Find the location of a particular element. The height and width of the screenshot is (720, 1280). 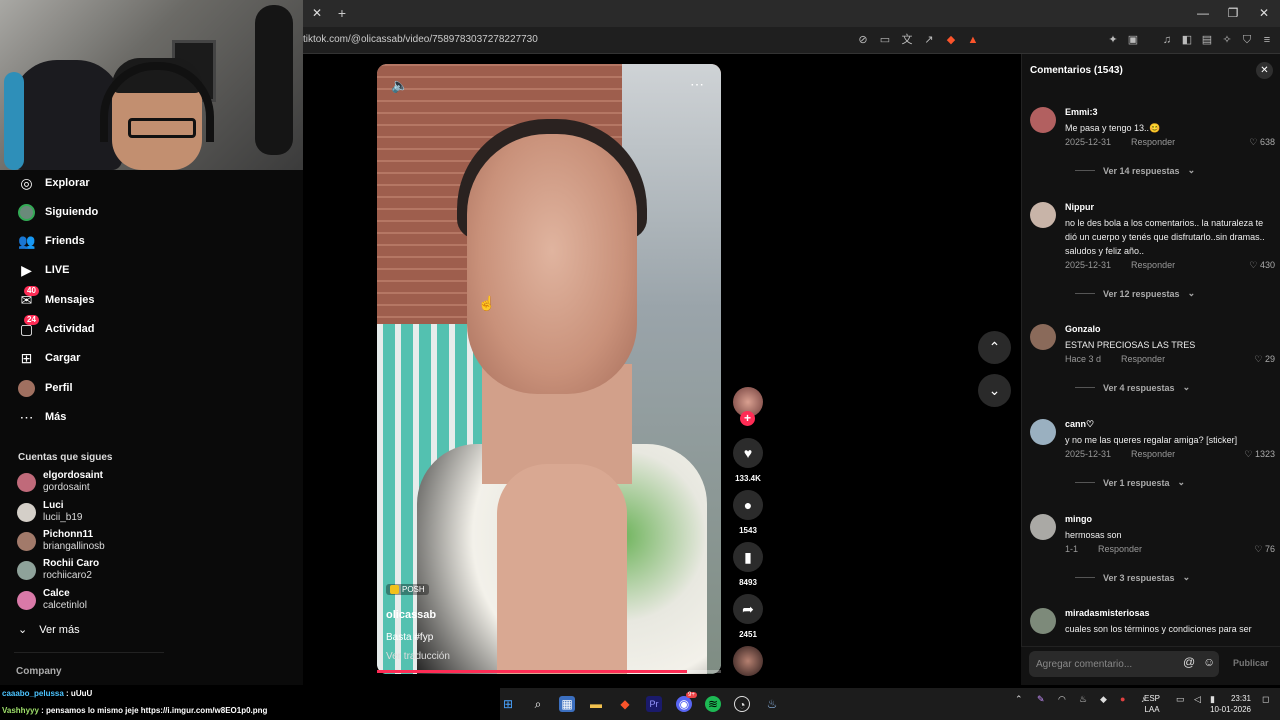

new-tab-button: + is located at coordinates (342, 13).